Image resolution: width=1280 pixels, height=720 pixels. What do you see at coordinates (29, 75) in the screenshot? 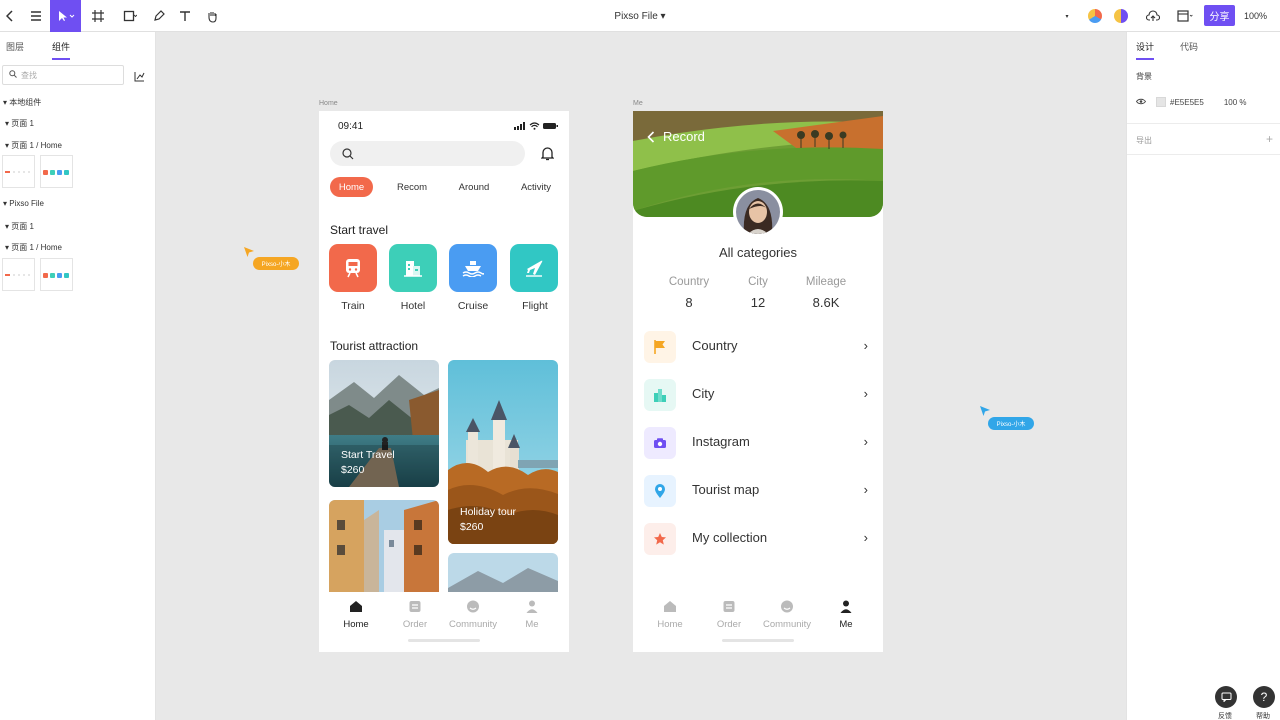
I see `search-placeholder: 查找` at bounding box center [29, 75].